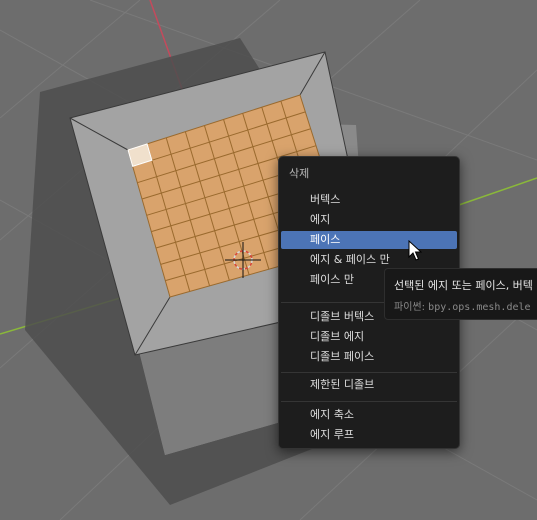 Image resolution: width=537 pixels, height=520 pixels. Describe the element at coordinates (369, 435) in the screenshot. I see `menu-item: 에지 루프` at that location.